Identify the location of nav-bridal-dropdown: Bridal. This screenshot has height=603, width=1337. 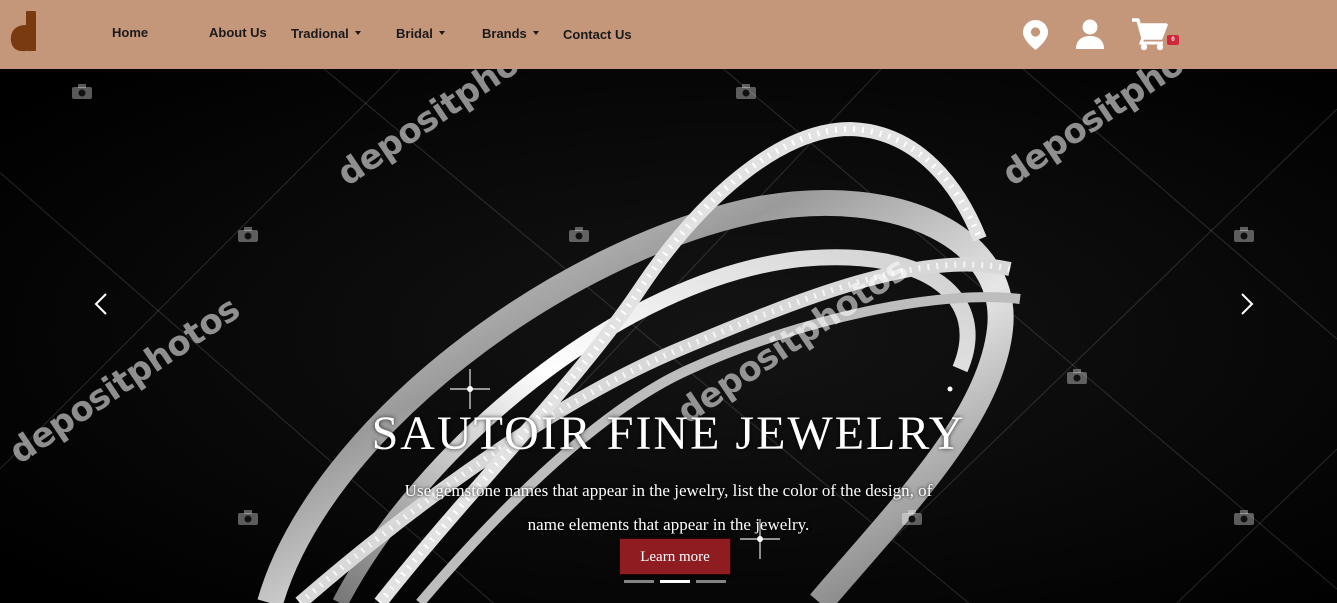
(420, 33).